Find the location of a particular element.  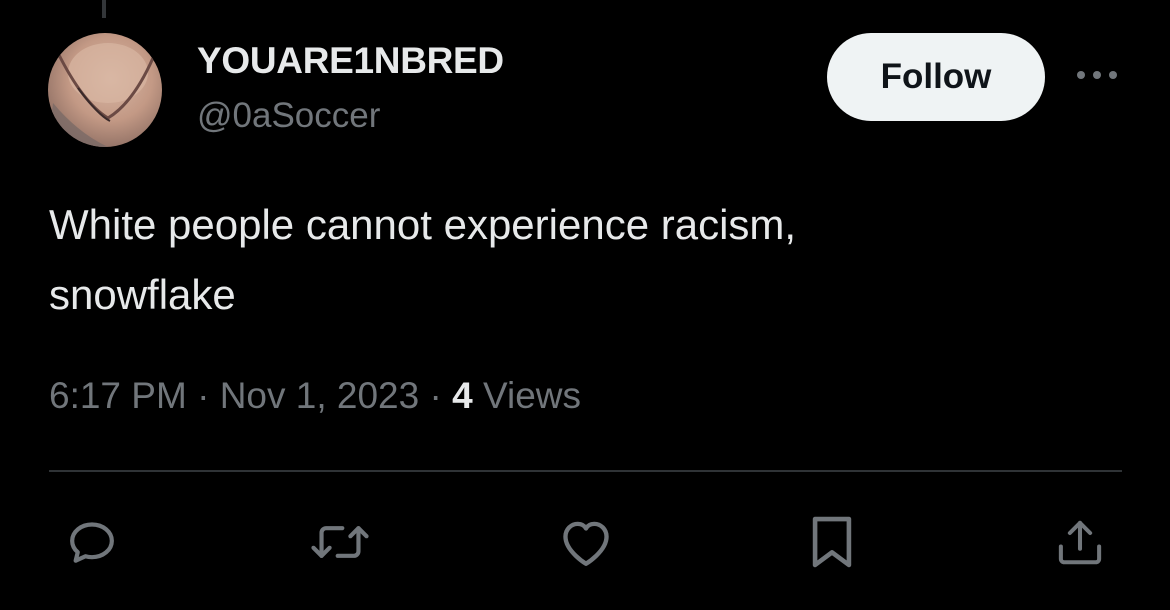

bookmark-button is located at coordinates (832, 542).